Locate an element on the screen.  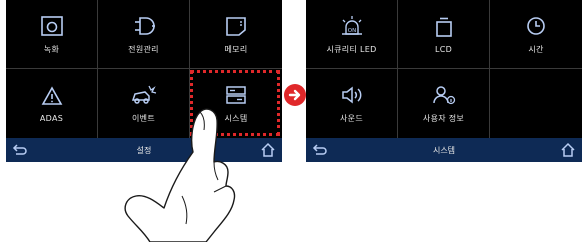
menu-label-sound: 사운드 is located at coordinates (351, 118).